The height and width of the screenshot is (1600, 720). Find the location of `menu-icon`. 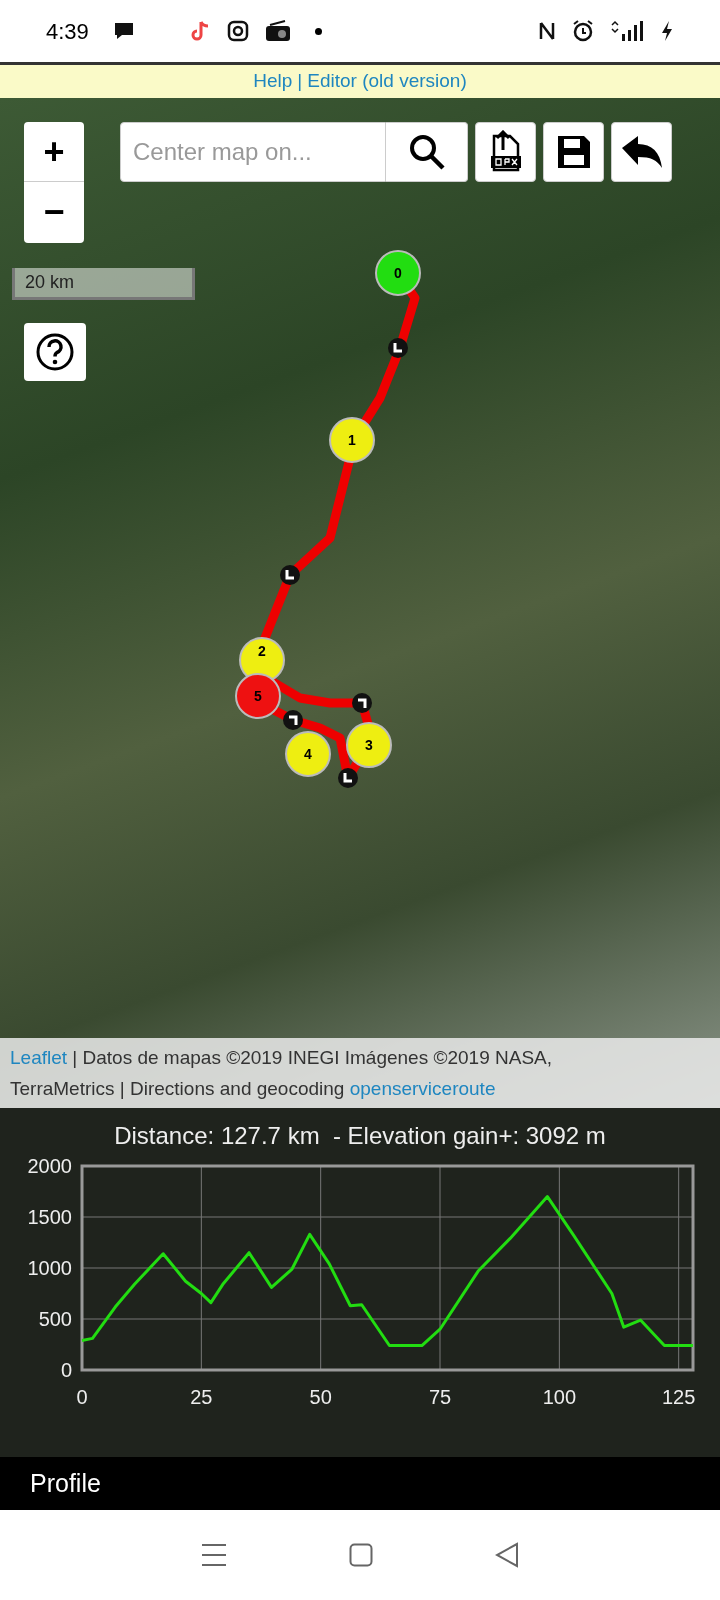

menu-icon is located at coordinates (214, 1555).